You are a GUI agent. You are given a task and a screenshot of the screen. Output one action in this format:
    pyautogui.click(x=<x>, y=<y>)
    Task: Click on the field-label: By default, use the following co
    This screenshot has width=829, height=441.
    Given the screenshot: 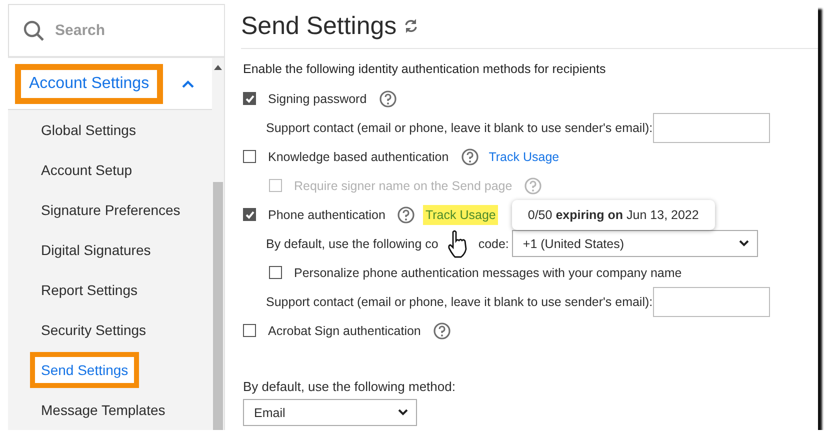 What is the action you would take?
    pyautogui.click(x=352, y=243)
    